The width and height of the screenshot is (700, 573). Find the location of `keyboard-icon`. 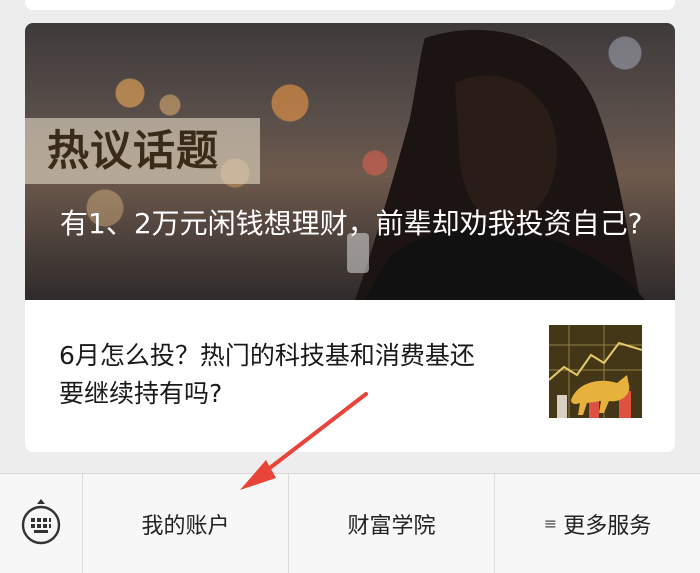

keyboard-icon is located at coordinates (41, 522).